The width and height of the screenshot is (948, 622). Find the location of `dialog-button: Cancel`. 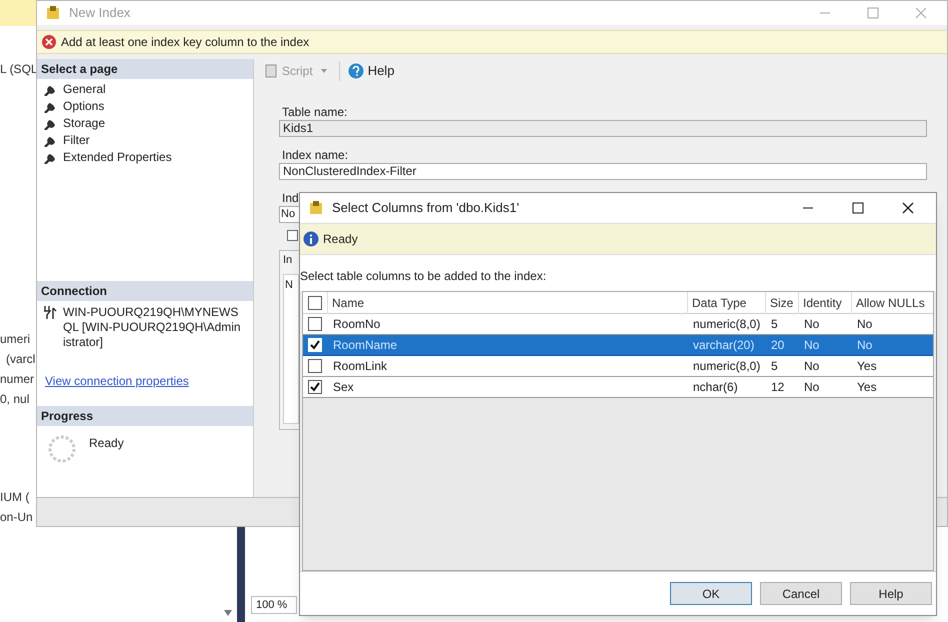

dialog-button: Cancel is located at coordinates (801, 593).